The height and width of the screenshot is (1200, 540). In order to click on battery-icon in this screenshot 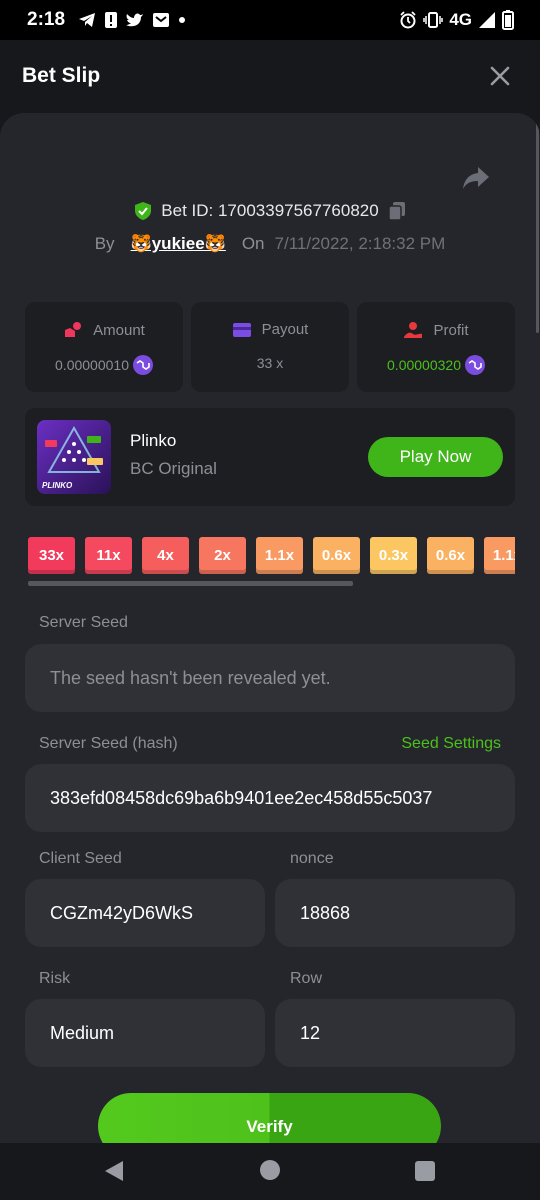, I will do `click(508, 20)`.